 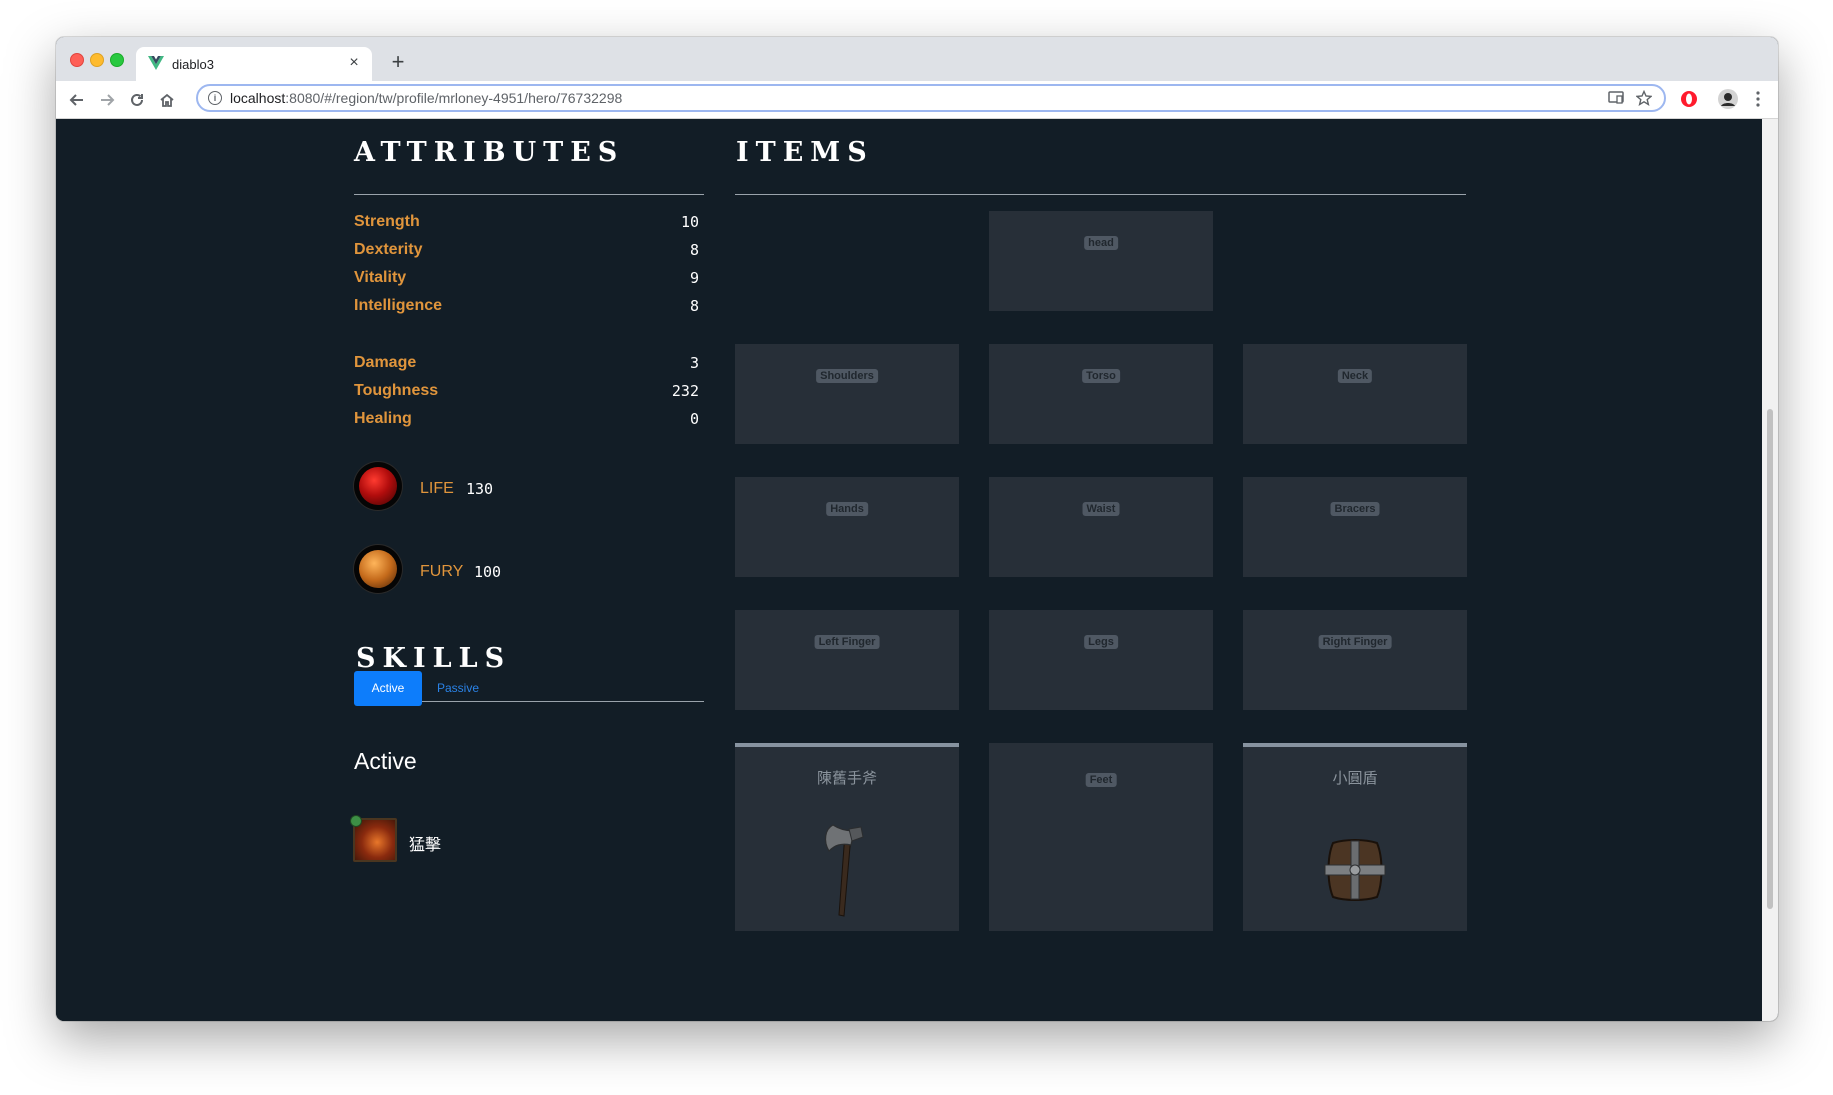 What do you see at coordinates (1101, 394) in the screenshot?
I see `item-slot-torso: Torso` at bounding box center [1101, 394].